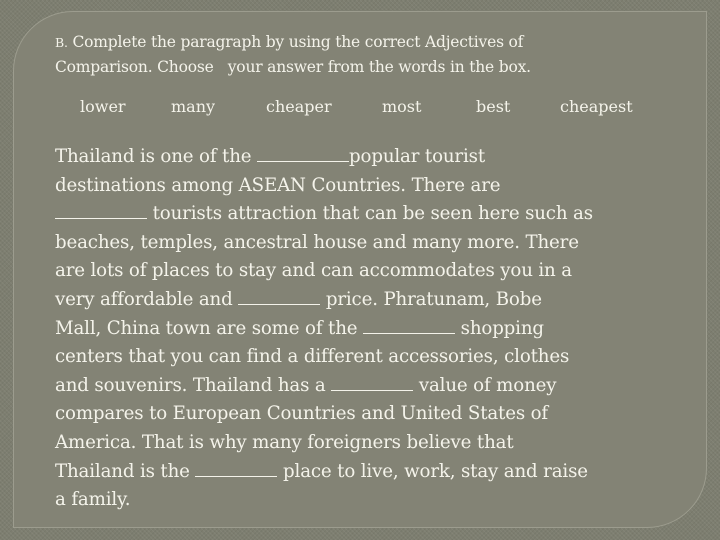 Image resolution: width=720 pixels, height=540 pixels. Describe the element at coordinates (432, 471) in the screenshot. I see `line-text: place to live, work, stay and raise` at that location.